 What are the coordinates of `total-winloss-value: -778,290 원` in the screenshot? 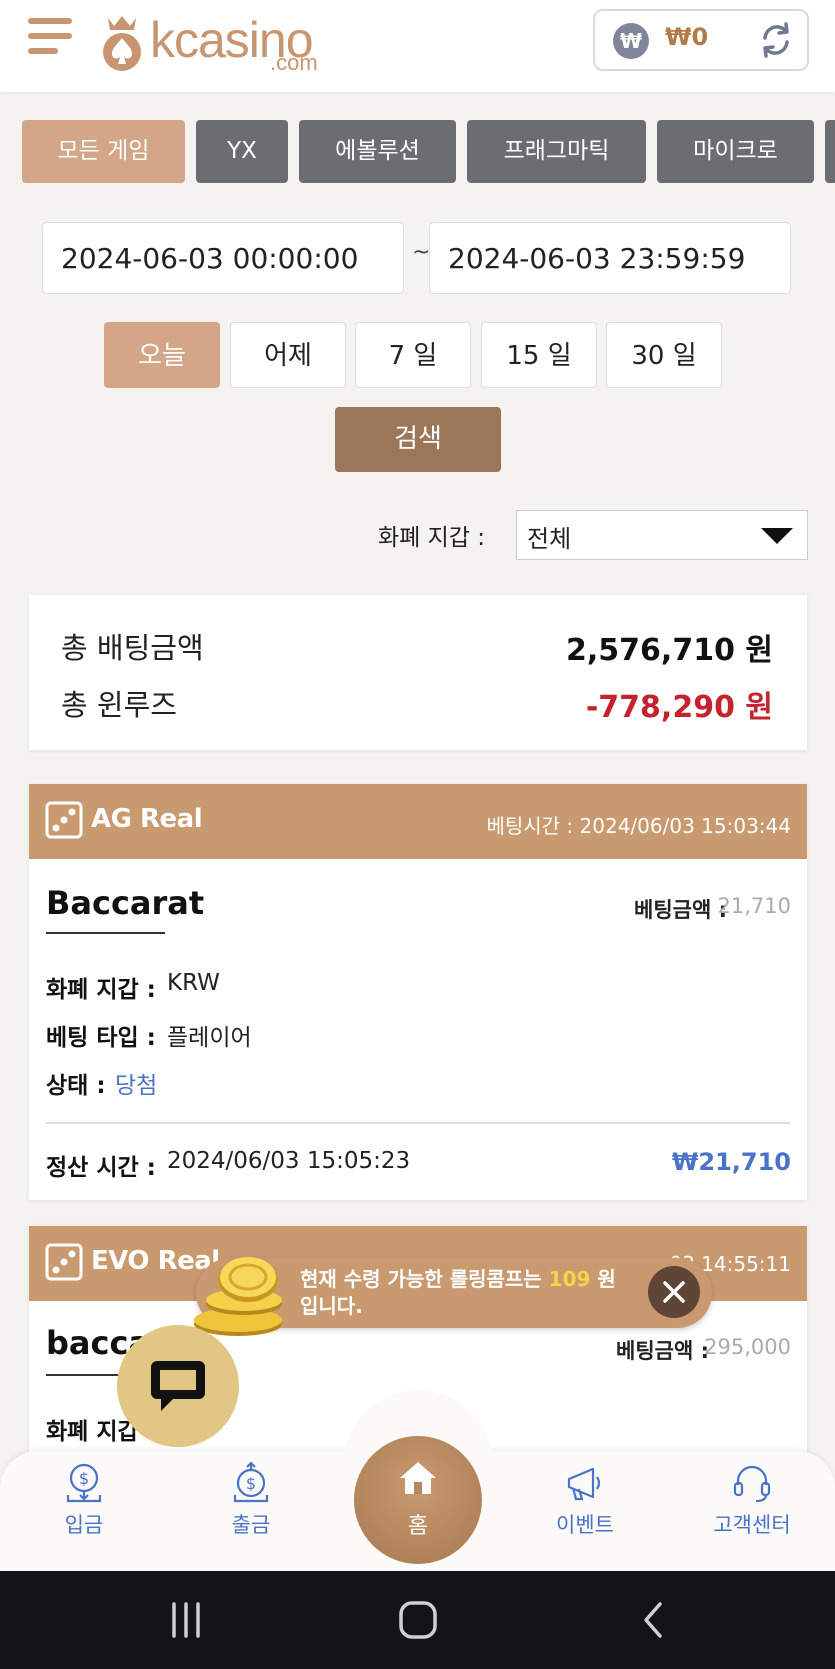 It's located at (679, 707).